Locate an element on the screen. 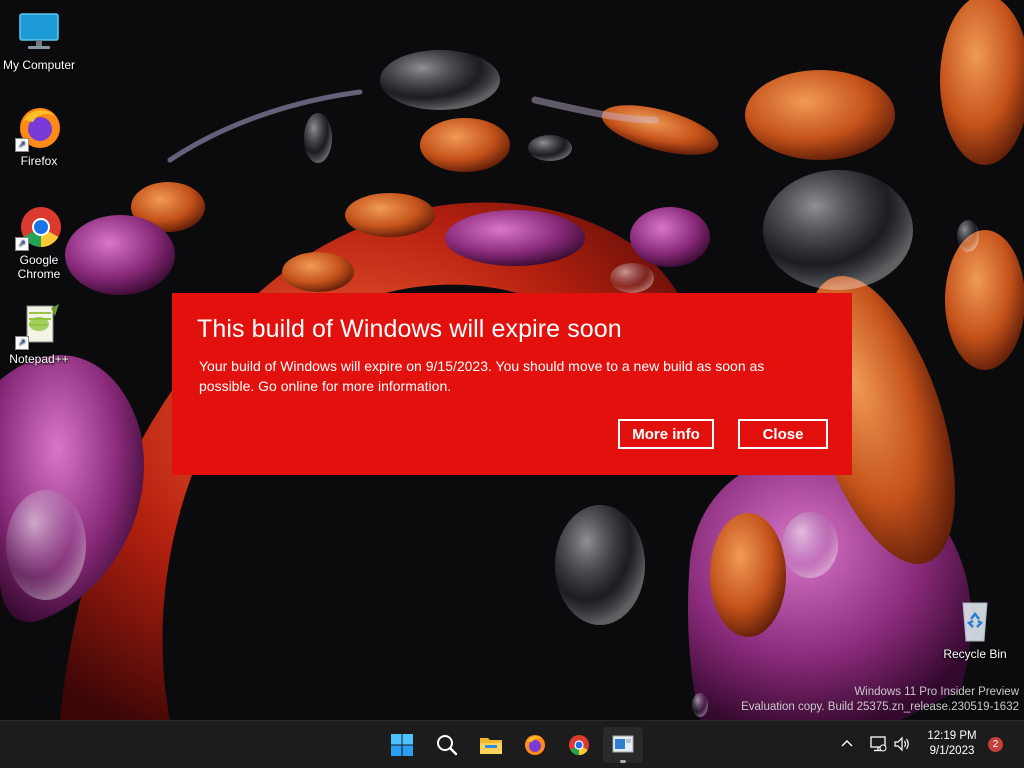 The image size is (1024, 768). chrome-icon is located at coordinates (579, 745).